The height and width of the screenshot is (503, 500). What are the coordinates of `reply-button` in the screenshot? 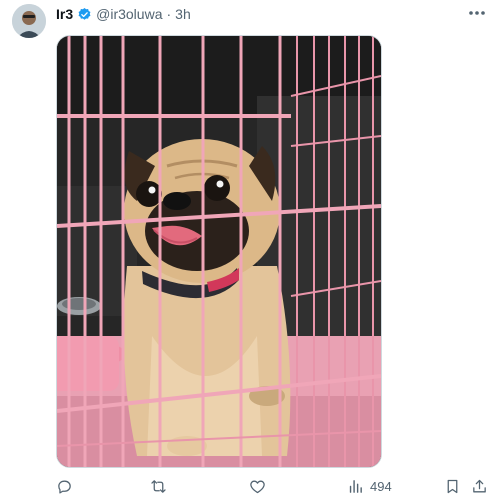 It's located at (64, 486).